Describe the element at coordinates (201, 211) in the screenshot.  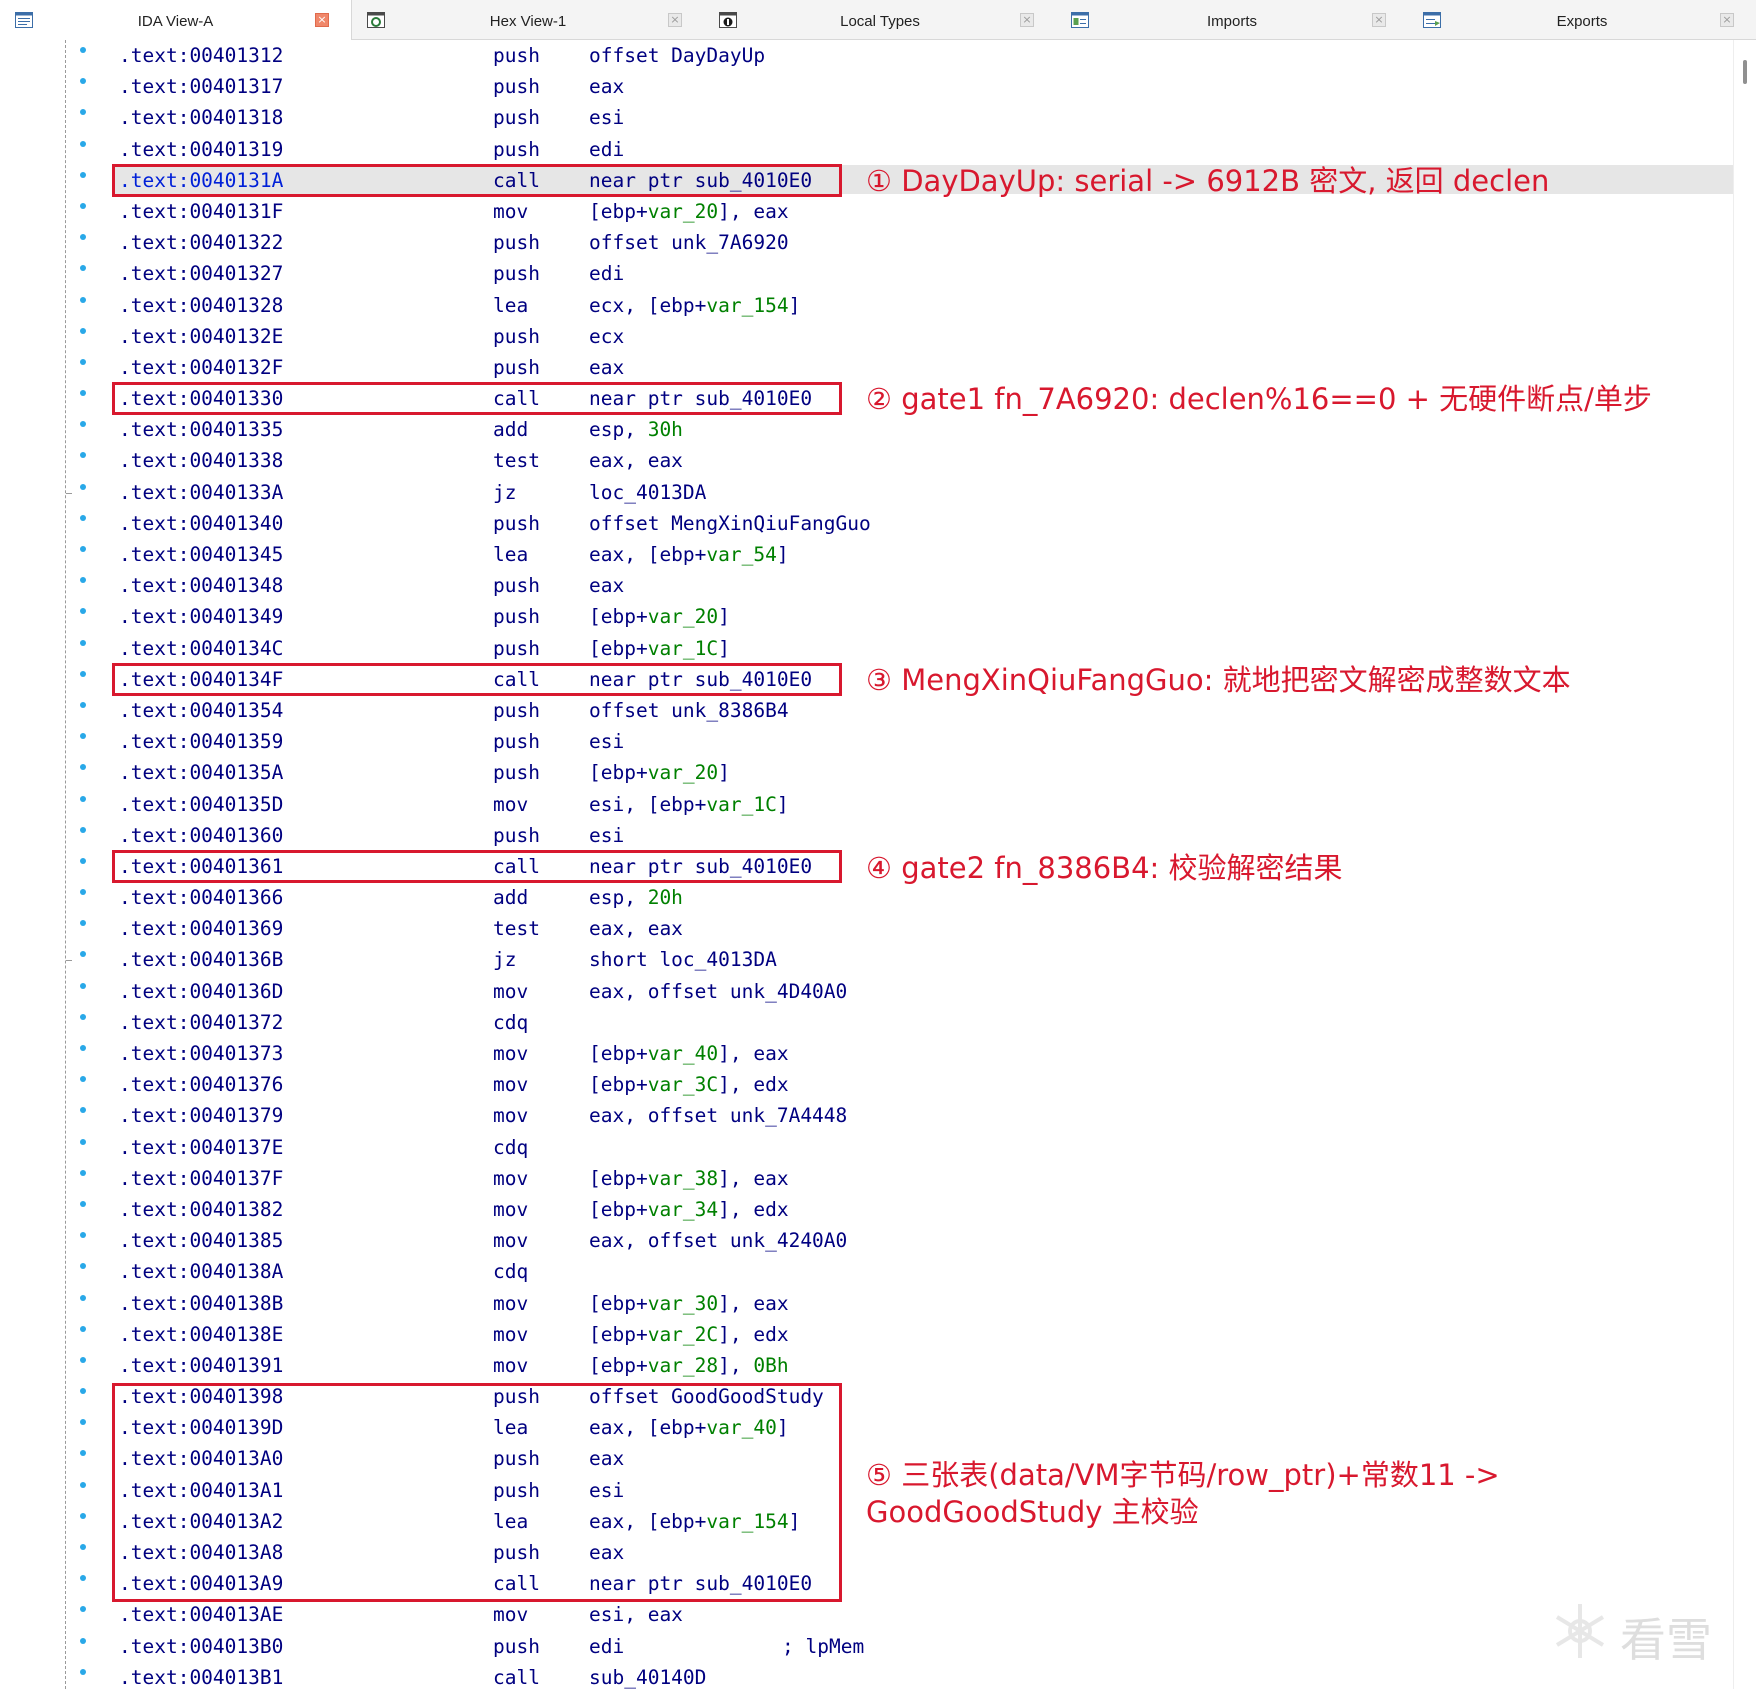
I see `address: .text:0040131F` at that location.